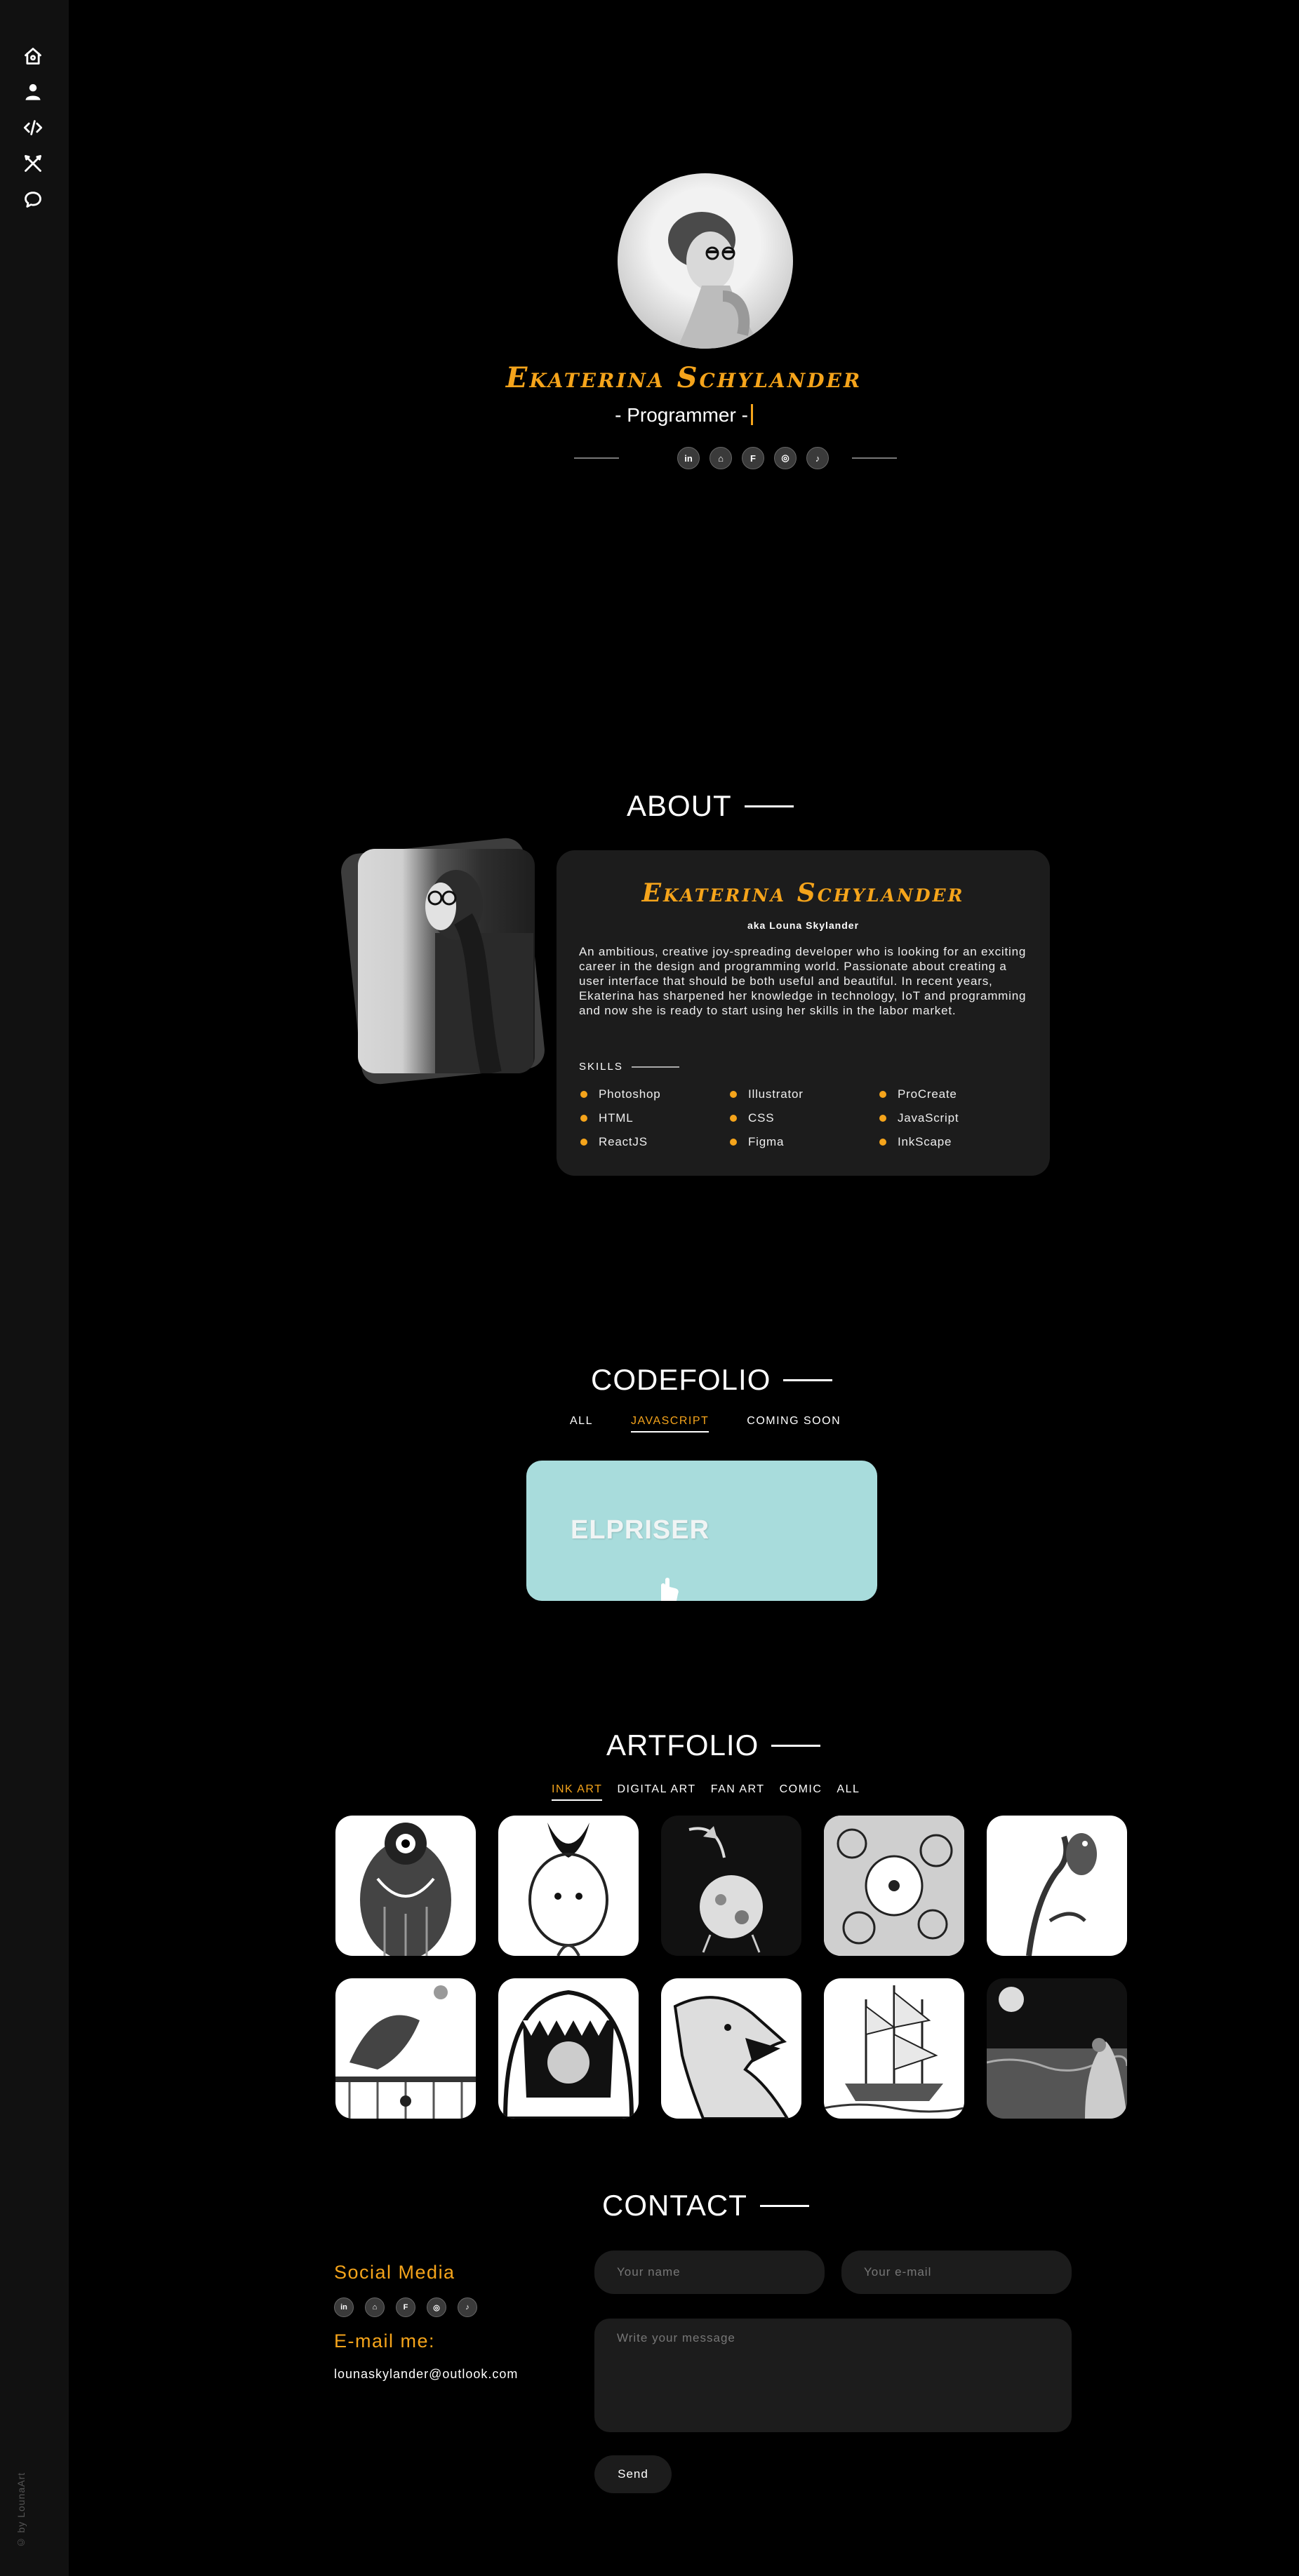  I want to click on social-media-heading: Social Media, so click(394, 2272).